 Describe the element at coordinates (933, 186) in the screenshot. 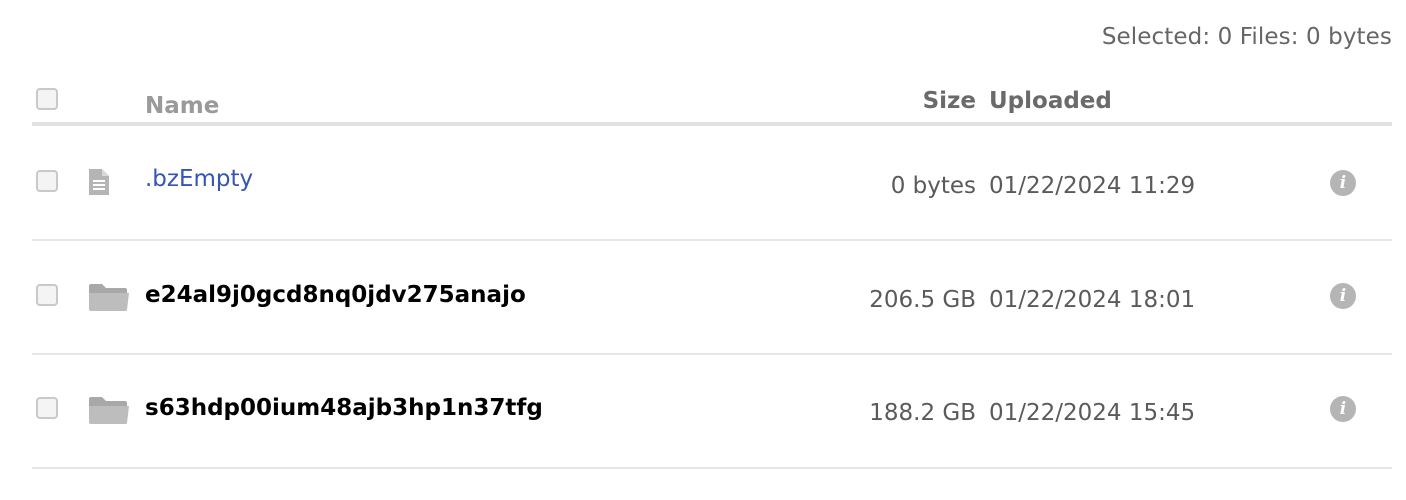

I see `file-size: 0 bytes` at that location.